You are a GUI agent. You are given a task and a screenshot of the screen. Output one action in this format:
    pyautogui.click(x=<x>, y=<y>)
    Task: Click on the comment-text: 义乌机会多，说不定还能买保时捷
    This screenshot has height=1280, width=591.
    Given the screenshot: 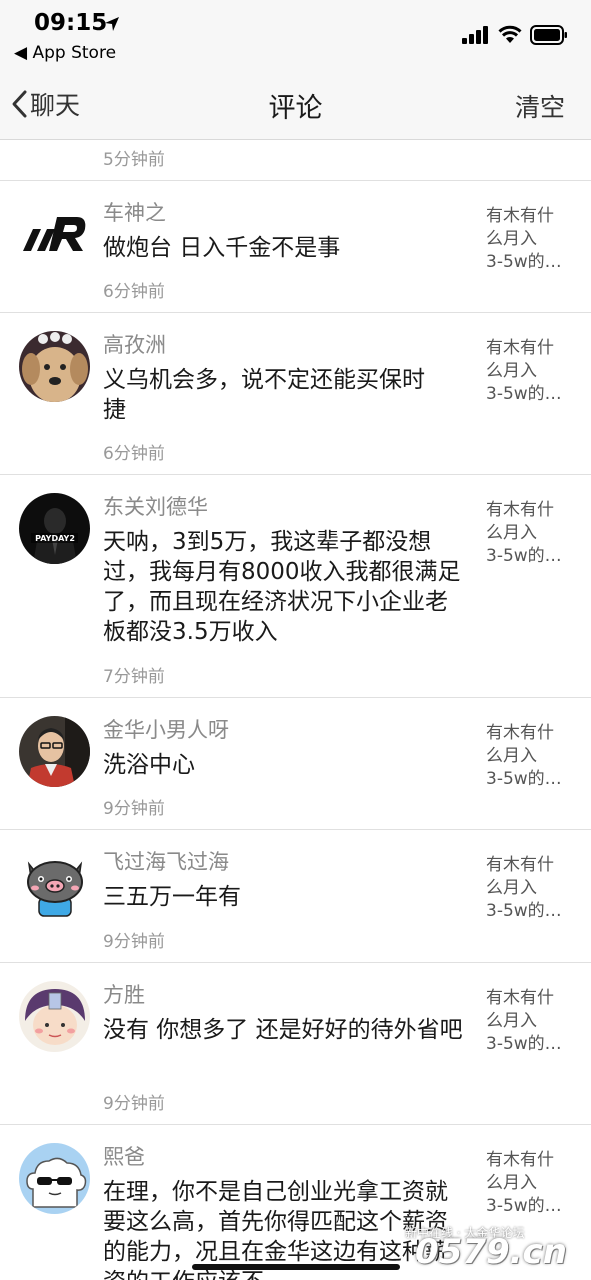 What is the action you would take?
    pyautogui.click(x=264, y=395)
    